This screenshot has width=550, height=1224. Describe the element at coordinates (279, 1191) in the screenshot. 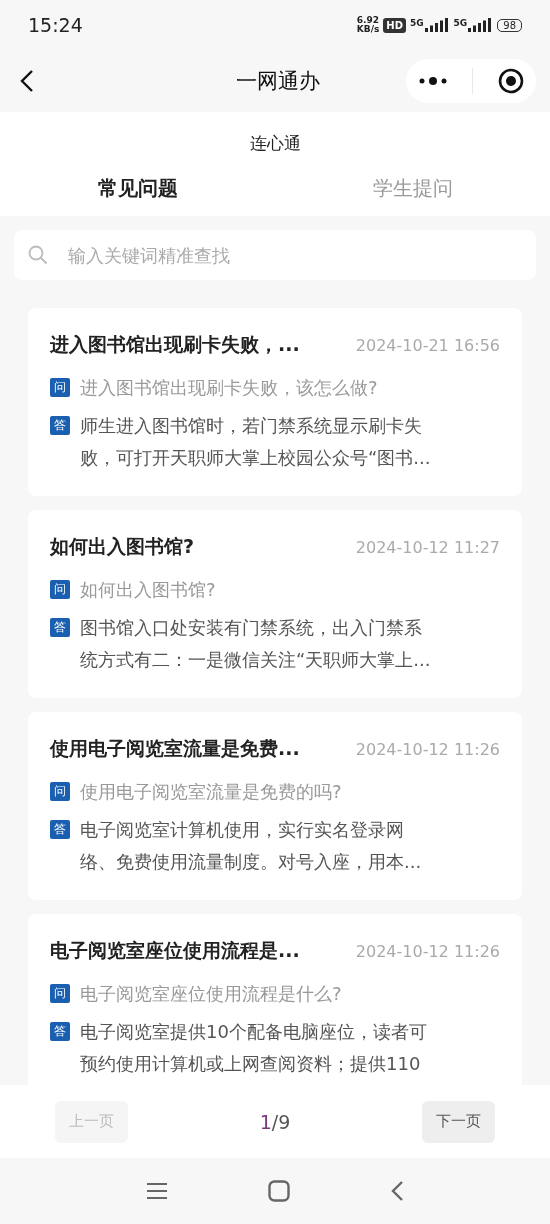

I see `home-icon` at that location.